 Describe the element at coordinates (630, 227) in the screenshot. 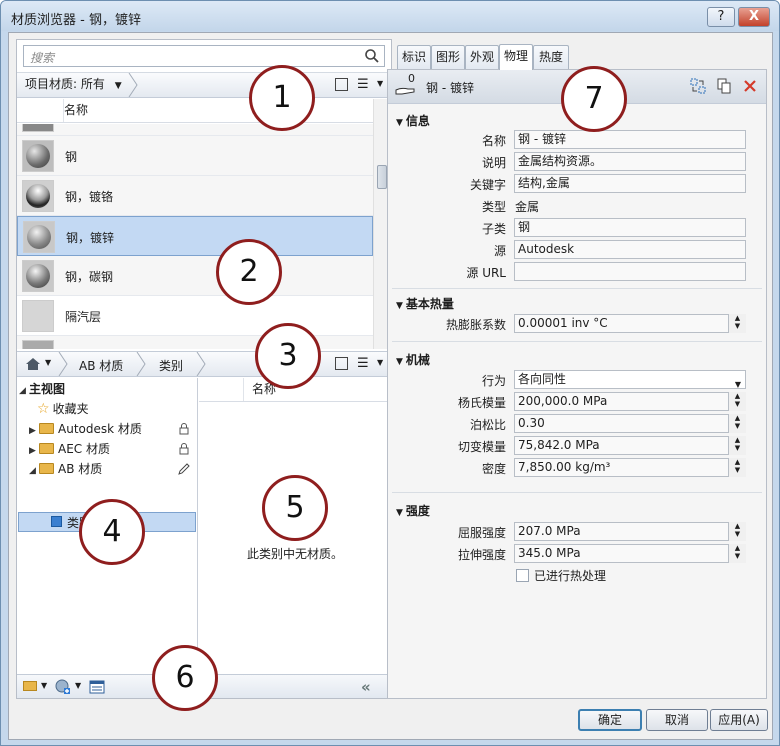

I see `subclass-field: 钢` at that location.